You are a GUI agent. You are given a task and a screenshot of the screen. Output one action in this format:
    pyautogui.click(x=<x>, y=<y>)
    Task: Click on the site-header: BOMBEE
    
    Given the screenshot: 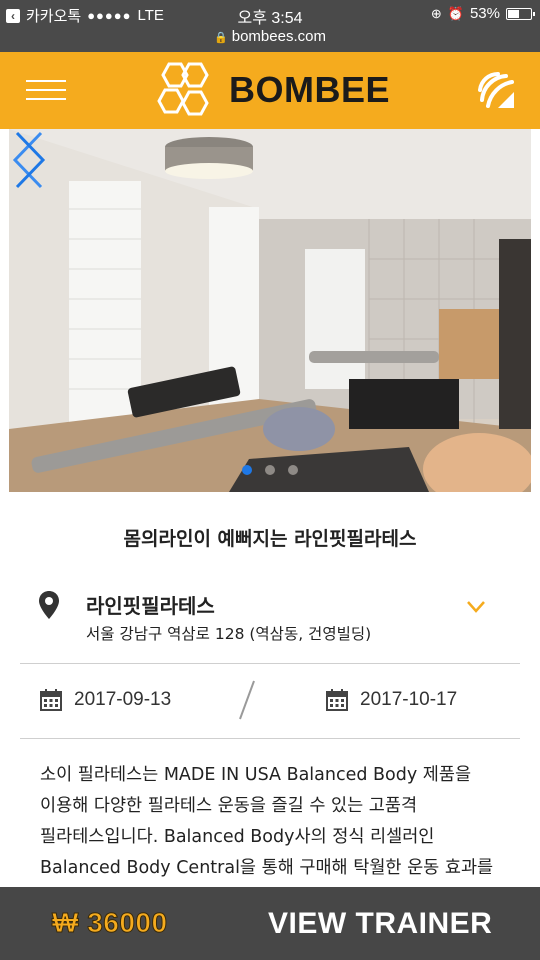 What is the action you would take?
    pyautogui.click(x=270, y=90)
    